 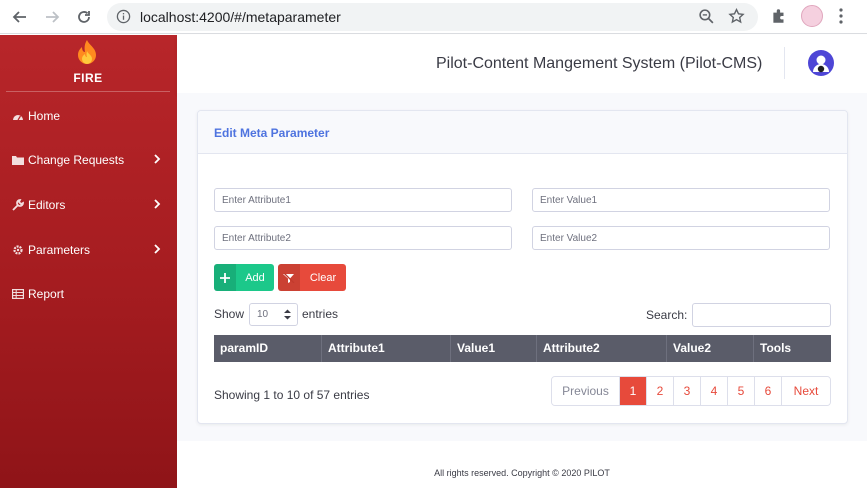 I want to click on reload-icon, so click(x=84, y=17).